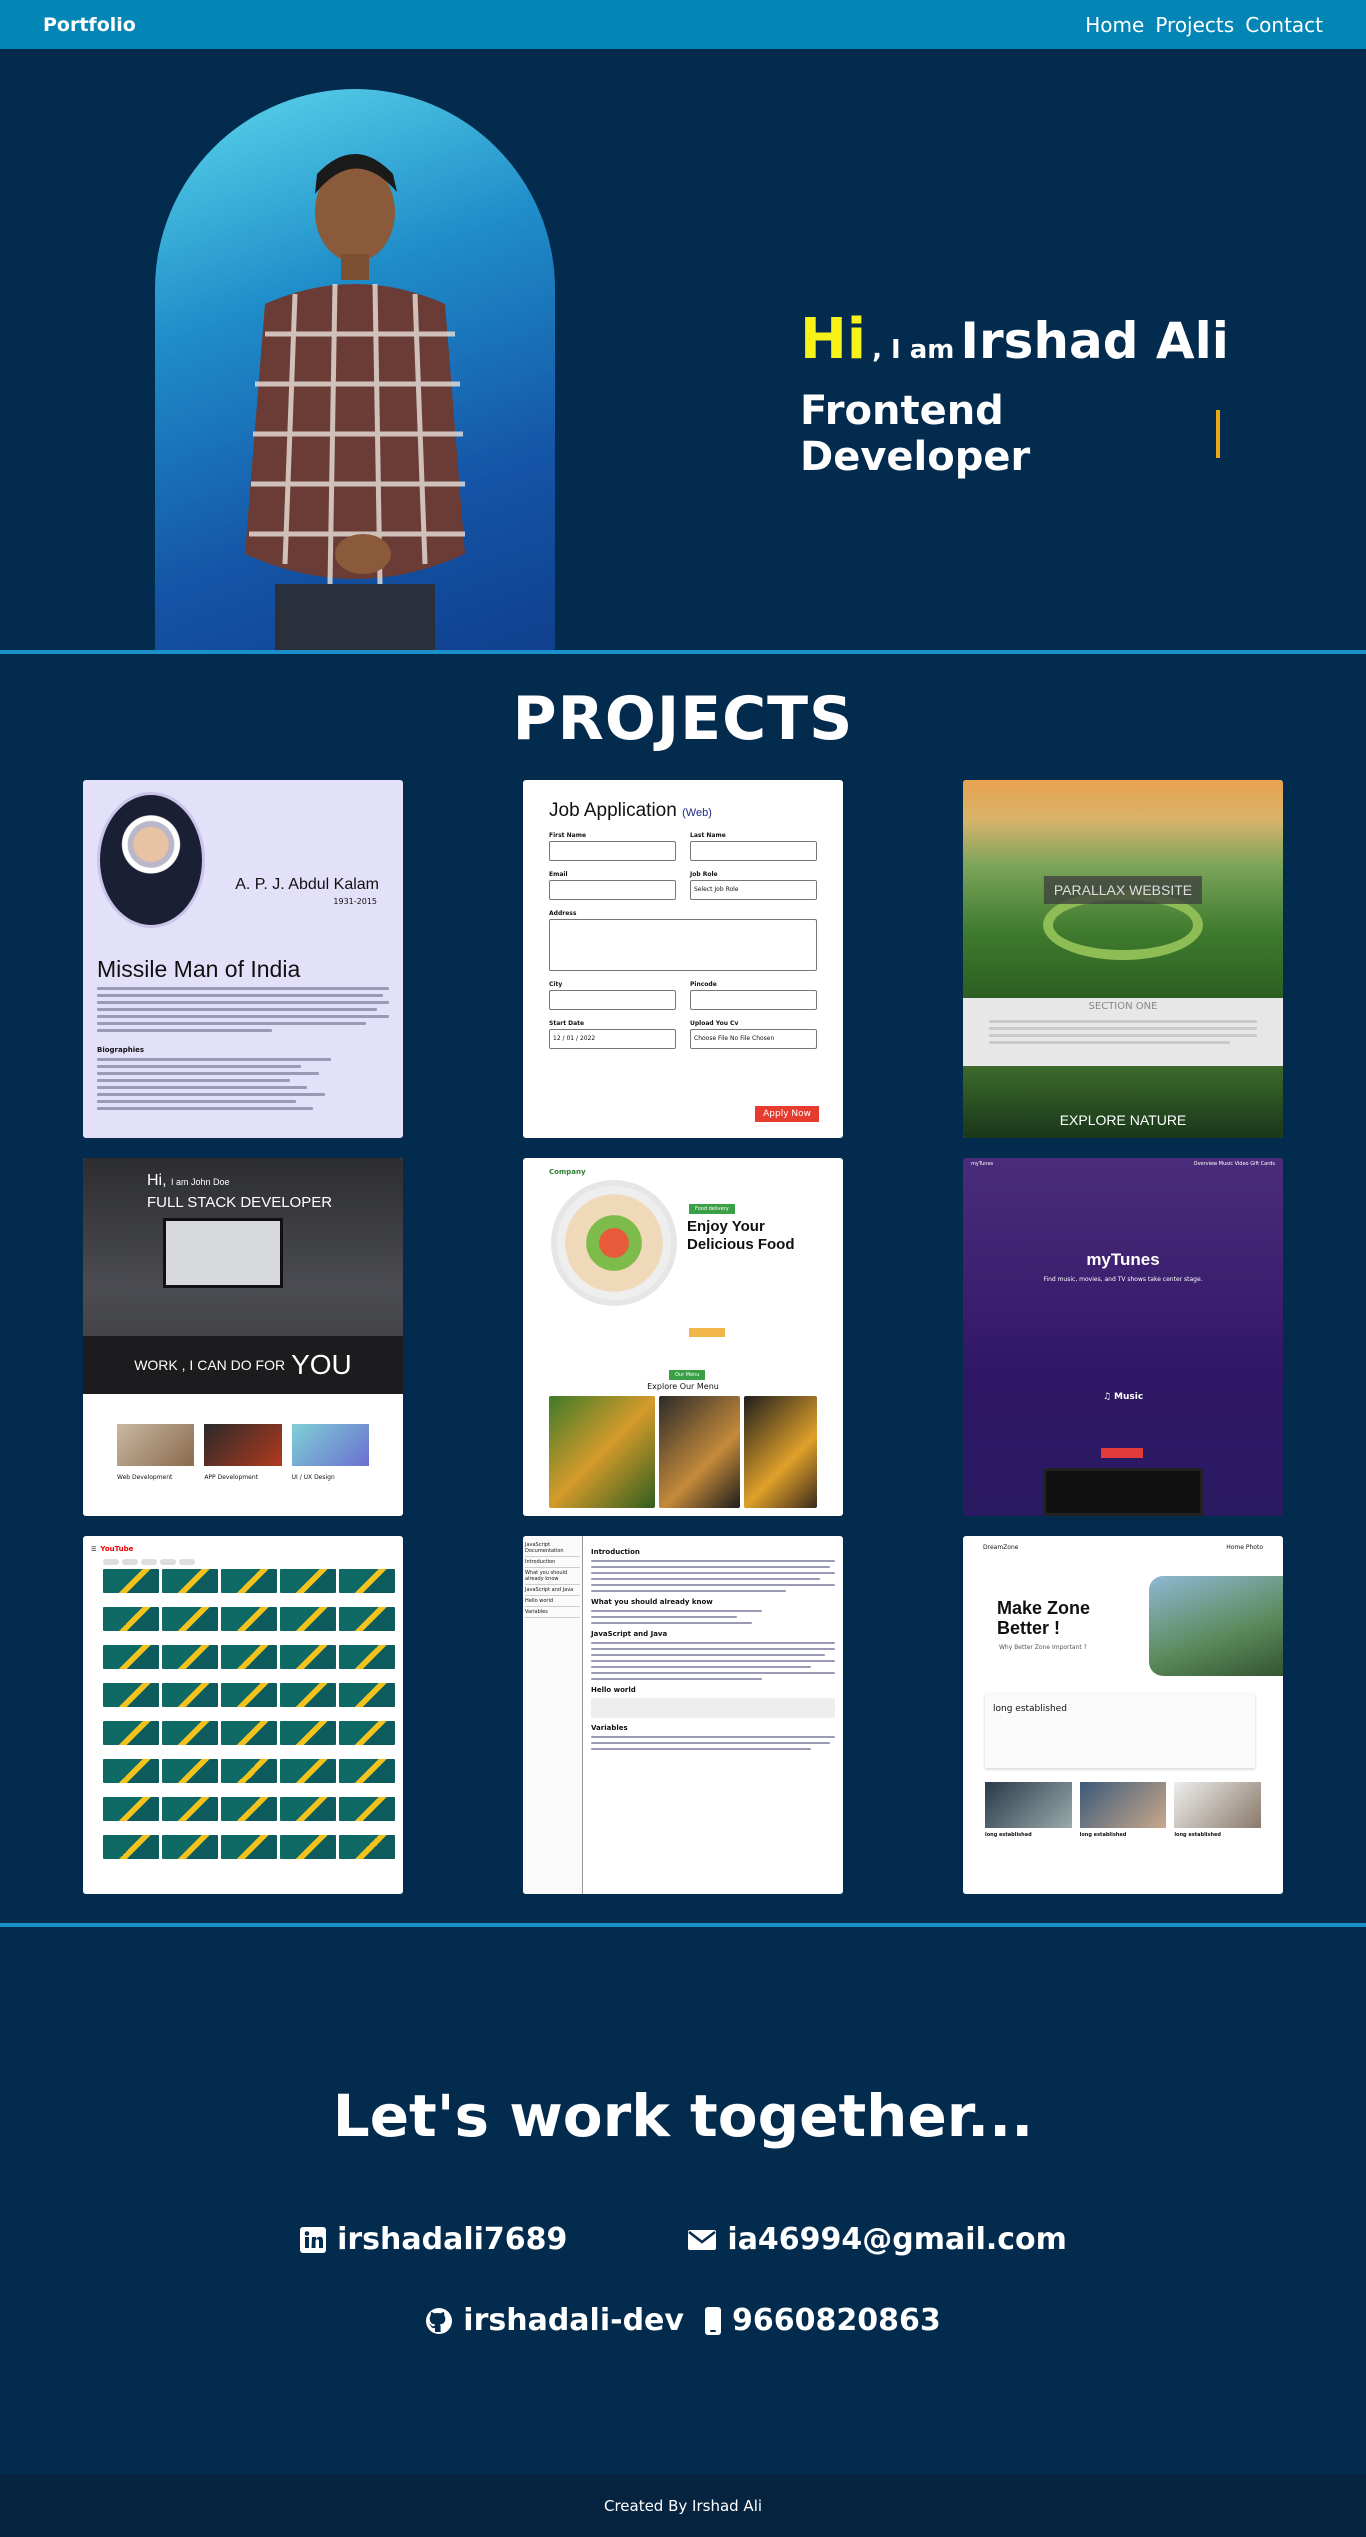  I want to click on docs-sidebar-link: What you should already know, so click(552, 1576).